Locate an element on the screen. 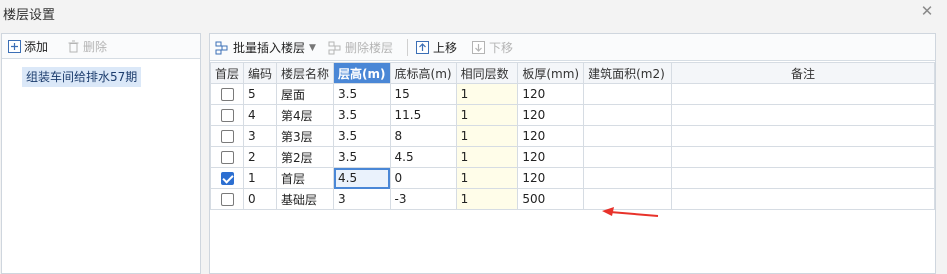  cell-base-elevation: -3 is located at coordinates (423, 199).